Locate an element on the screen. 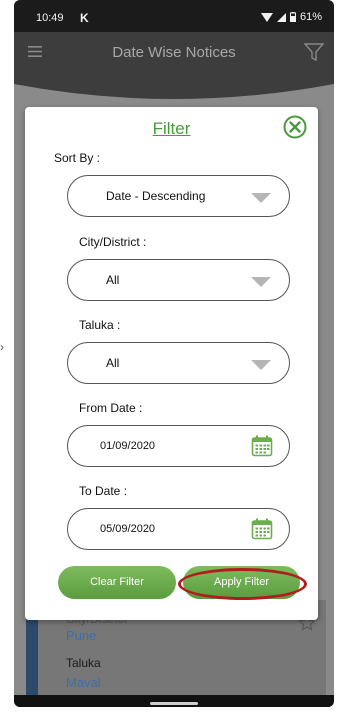 The height and width of the screenshot is (713, 341). notice-city-value: Pune is located at coordinates (81, 635).